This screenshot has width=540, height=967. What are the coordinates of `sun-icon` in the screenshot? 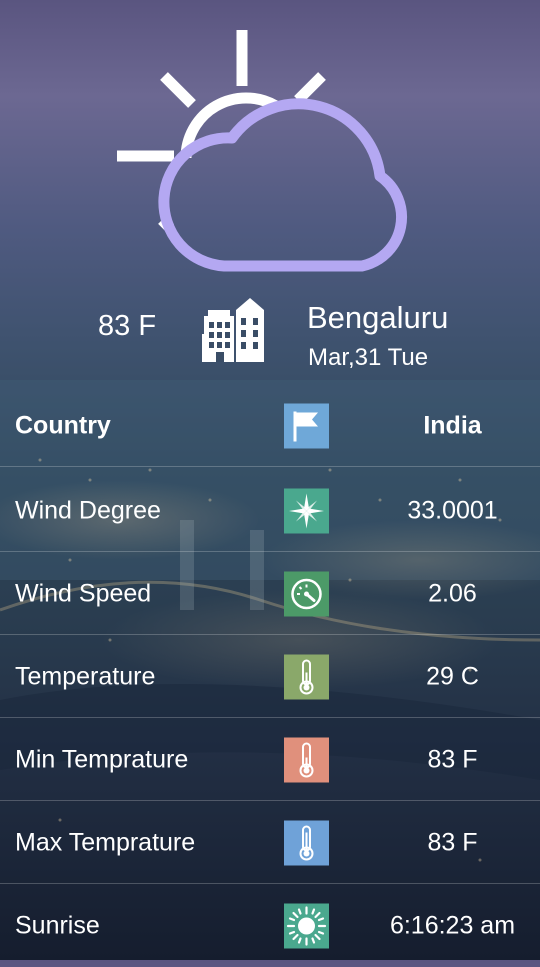 It's located at (306, 926).